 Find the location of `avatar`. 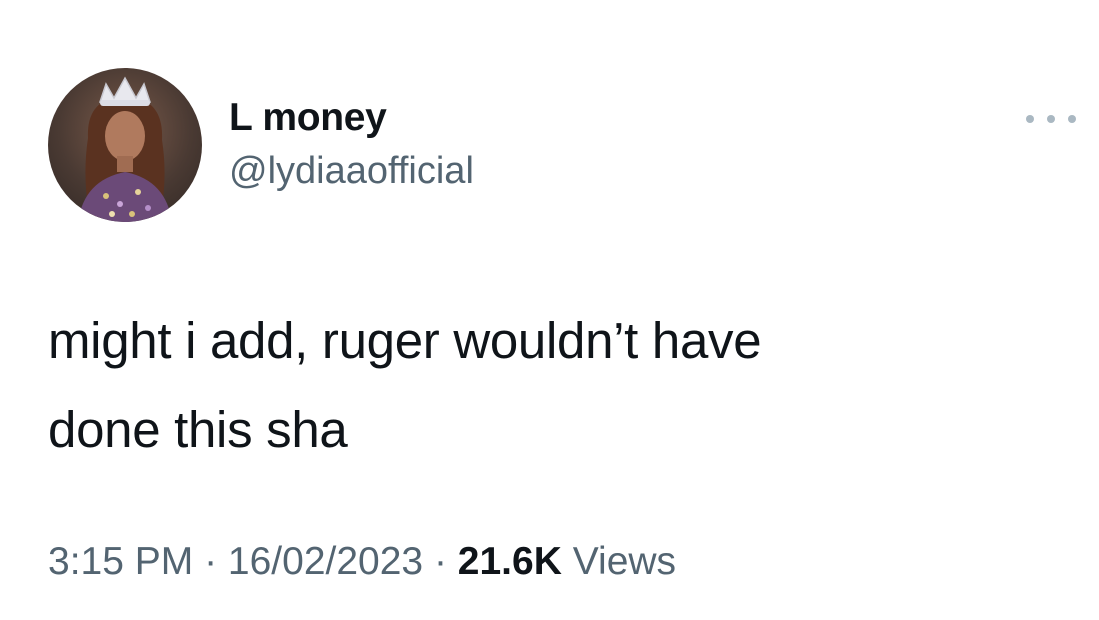

avatar is located at coordinates (125, 145).